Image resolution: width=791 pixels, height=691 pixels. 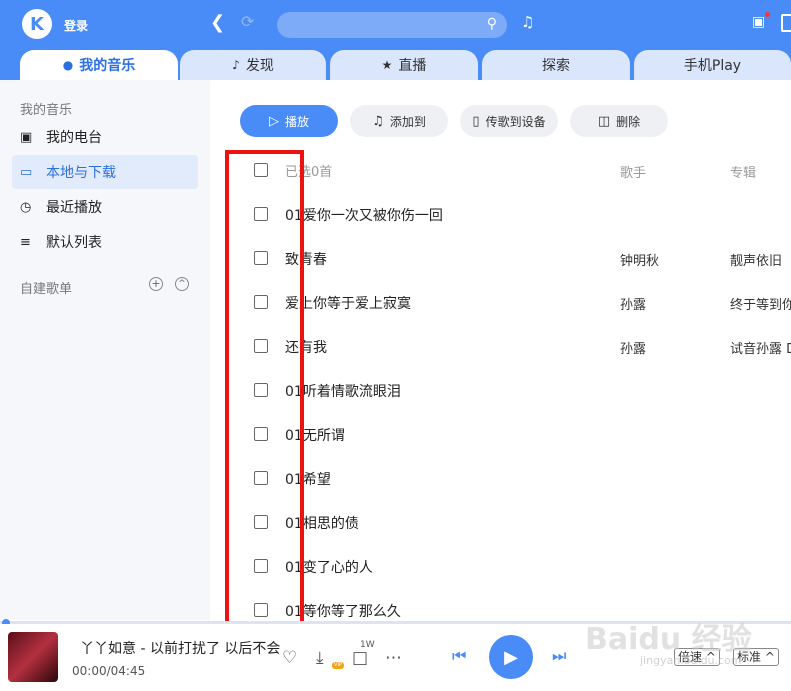 What do you see at coordinates (264, 389) in the screenshot?
I see `checkbox-highlight-box` at bounding box center [264, 389].